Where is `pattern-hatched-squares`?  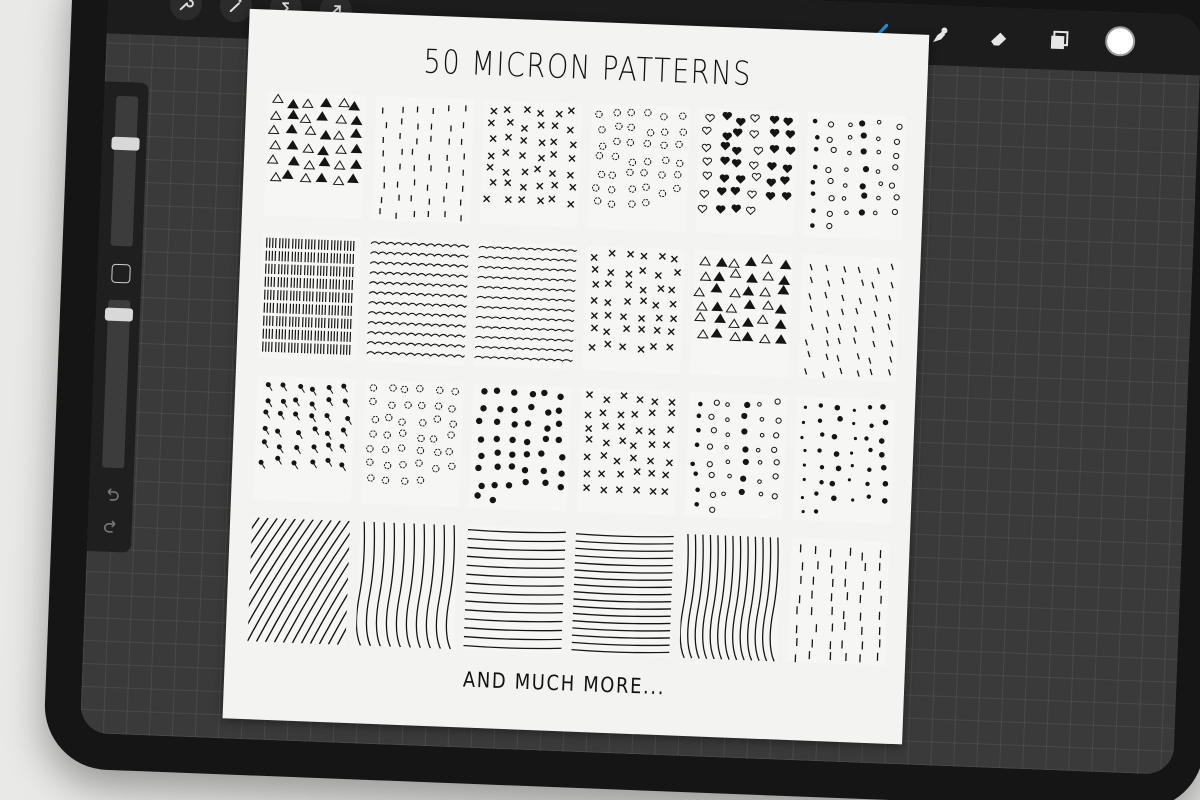 pattern-hatched-squares is located at coordinates (308, 296).